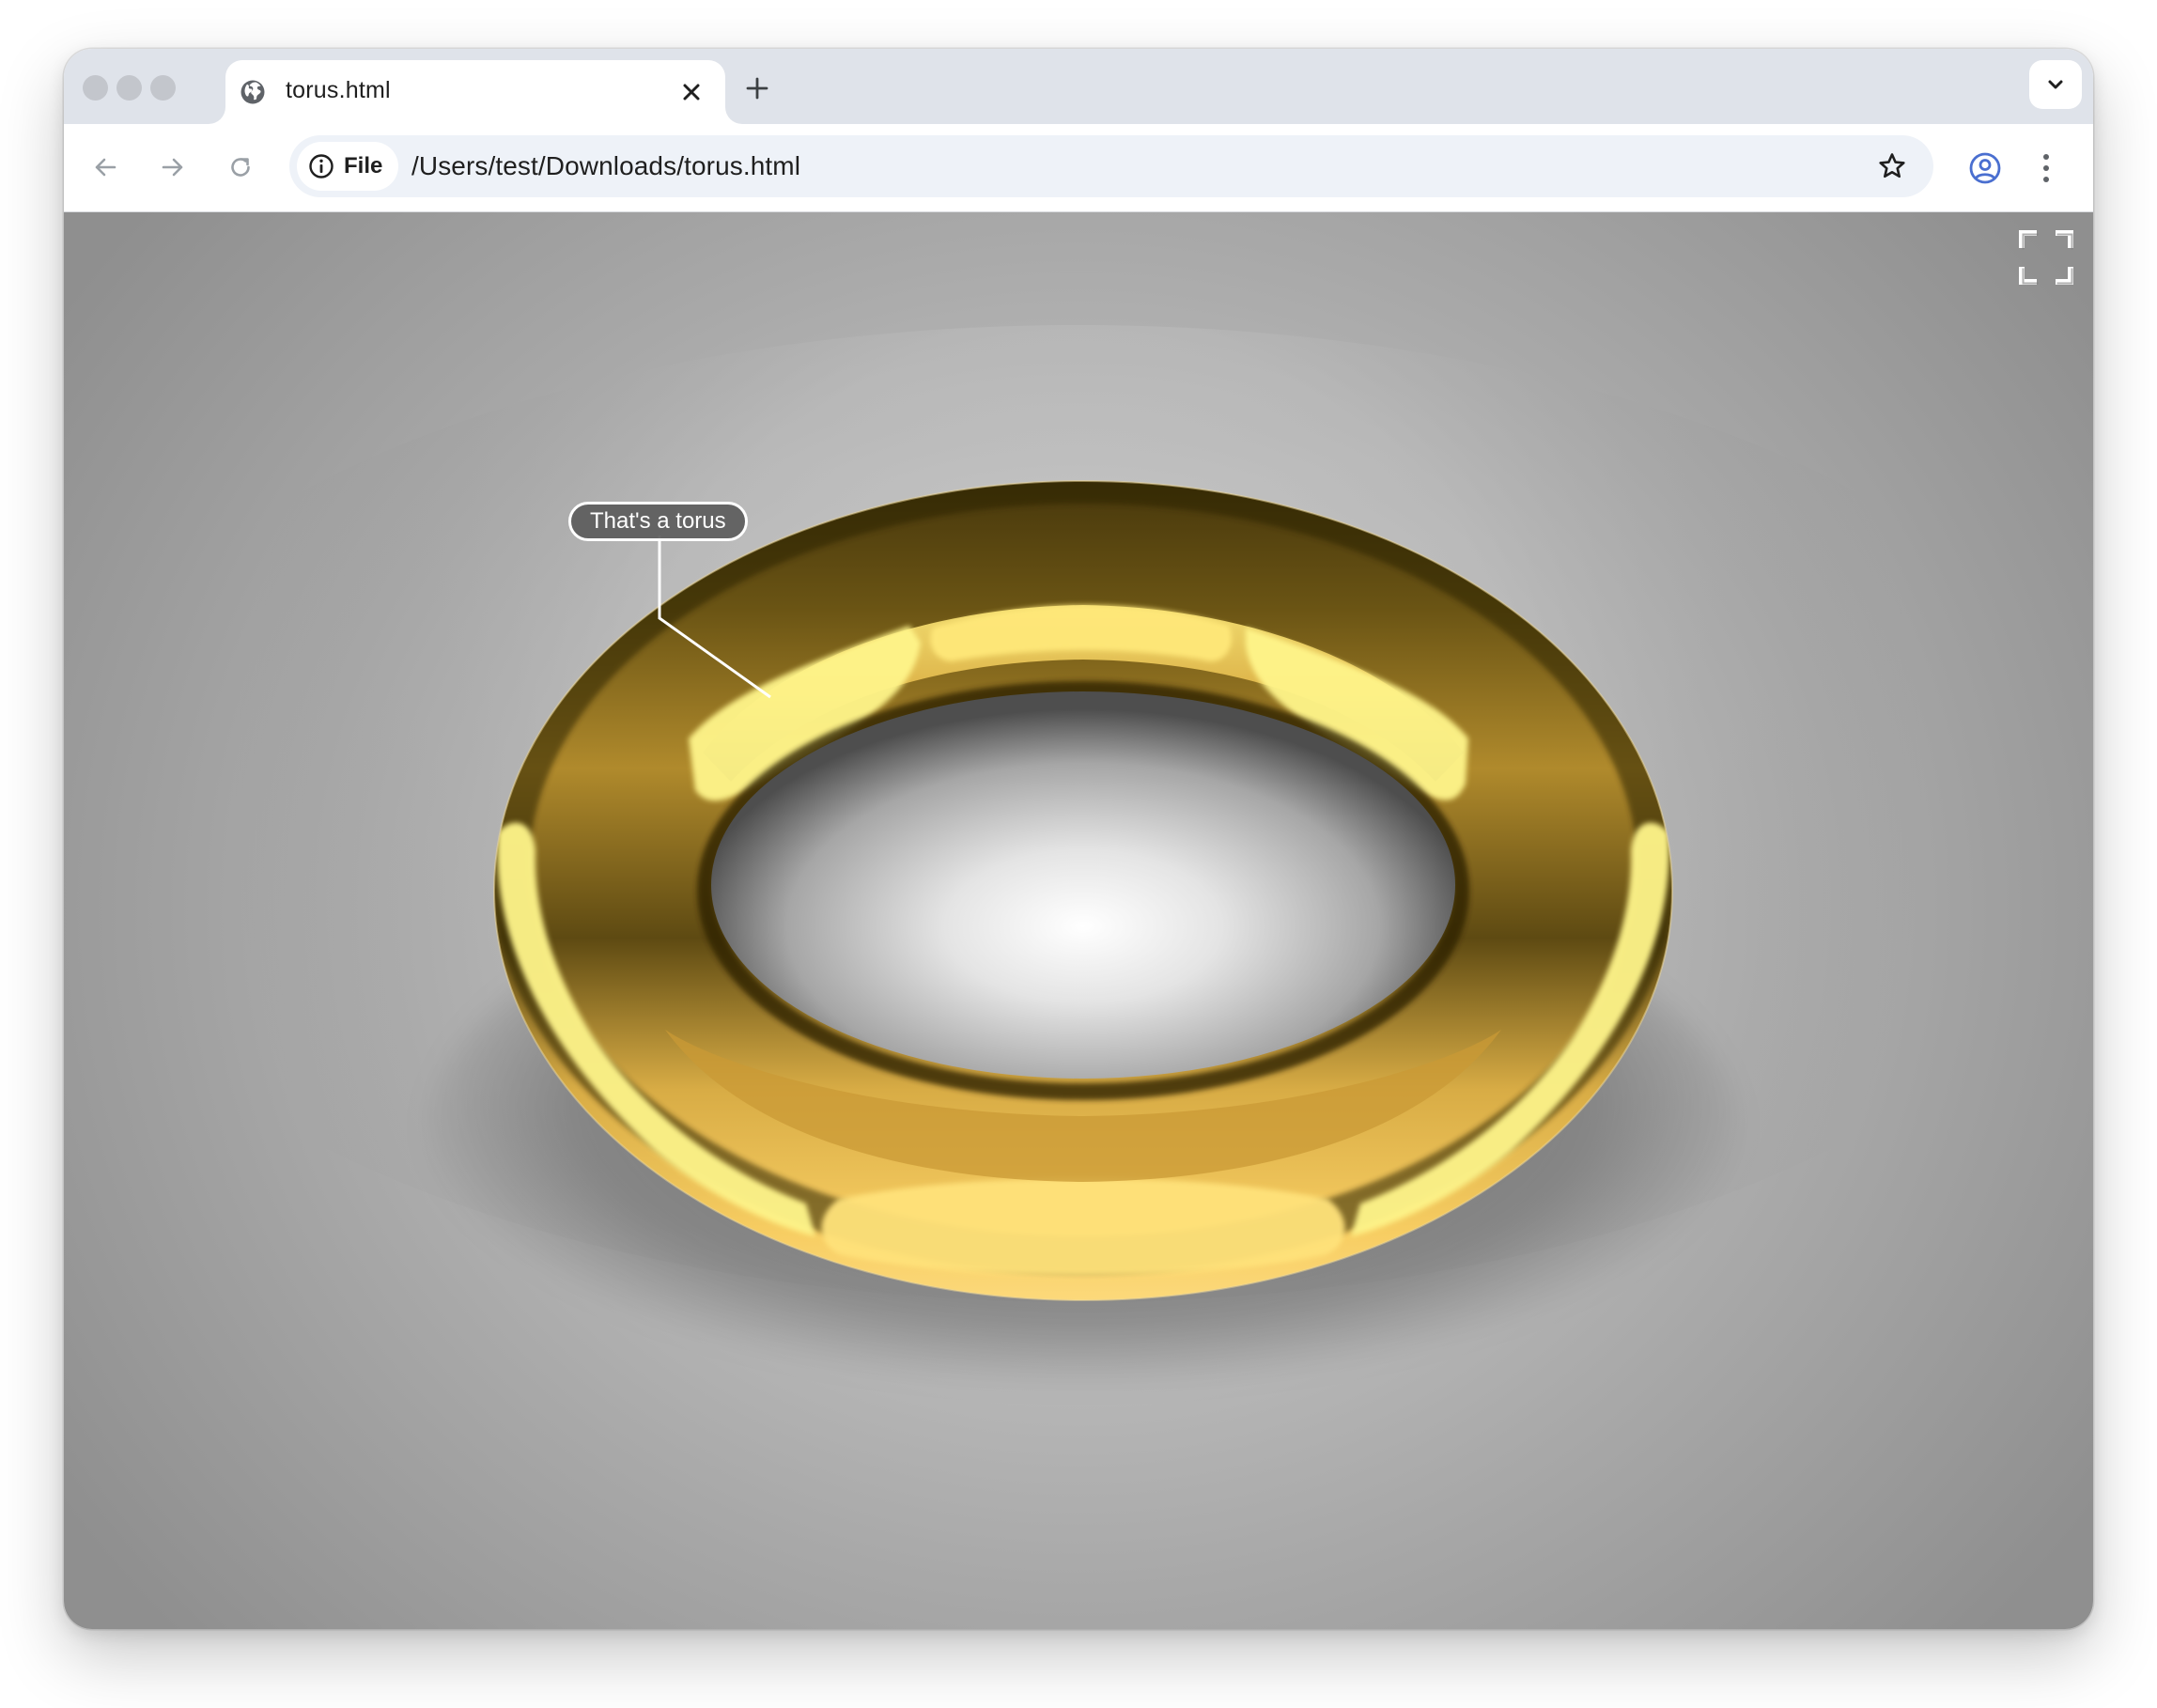  What do you see at coordinates (1111, 166) in the screenshot?
I see `address-bar: File /Users/test/Downloads/torus.html` at bounding box center [1111, 166].